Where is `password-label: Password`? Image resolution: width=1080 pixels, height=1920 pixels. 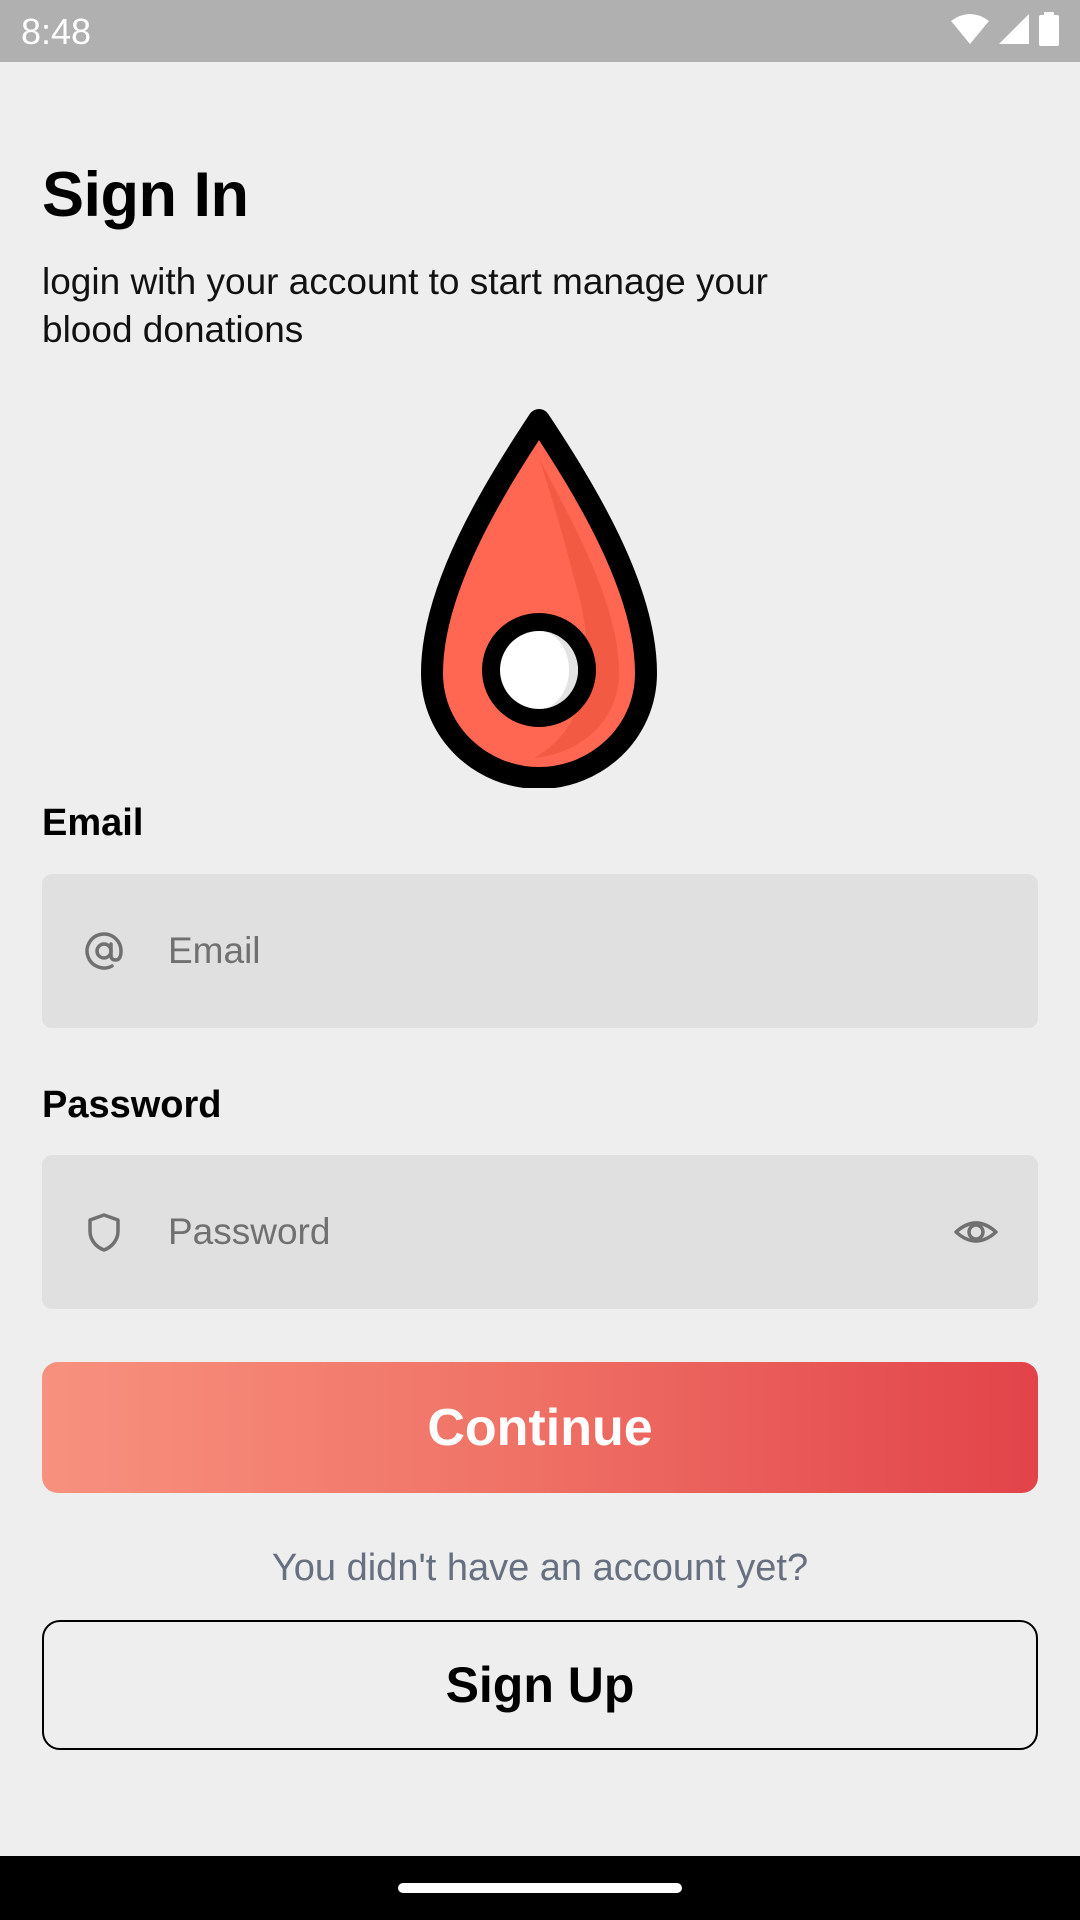 password-label: Password is located at coordinates (132, 1105).